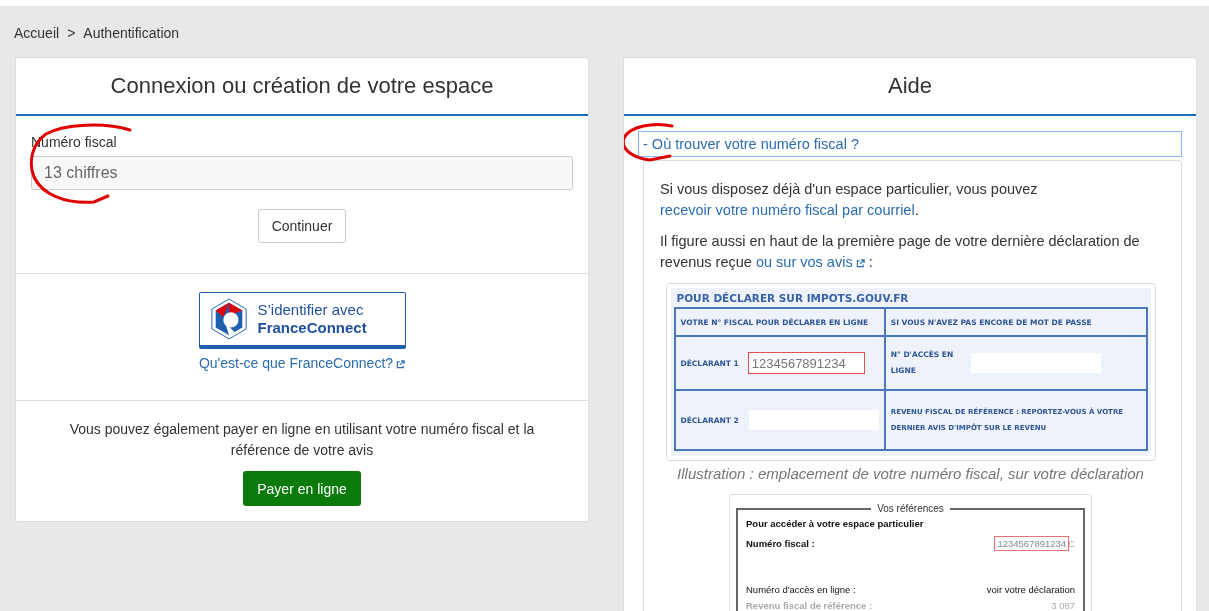 Image resolution: width=1209 pixels, height=611 pixels. I want to click on breadcrumb-item: Authentification, so click(131, 32).